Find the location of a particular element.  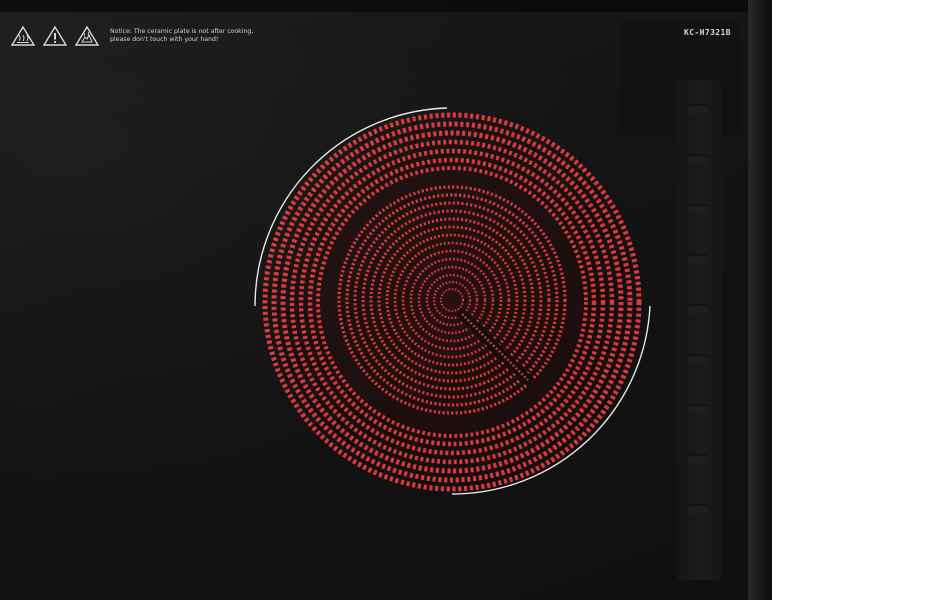

cooktop-side-frame is located at coordinates (760, 300).